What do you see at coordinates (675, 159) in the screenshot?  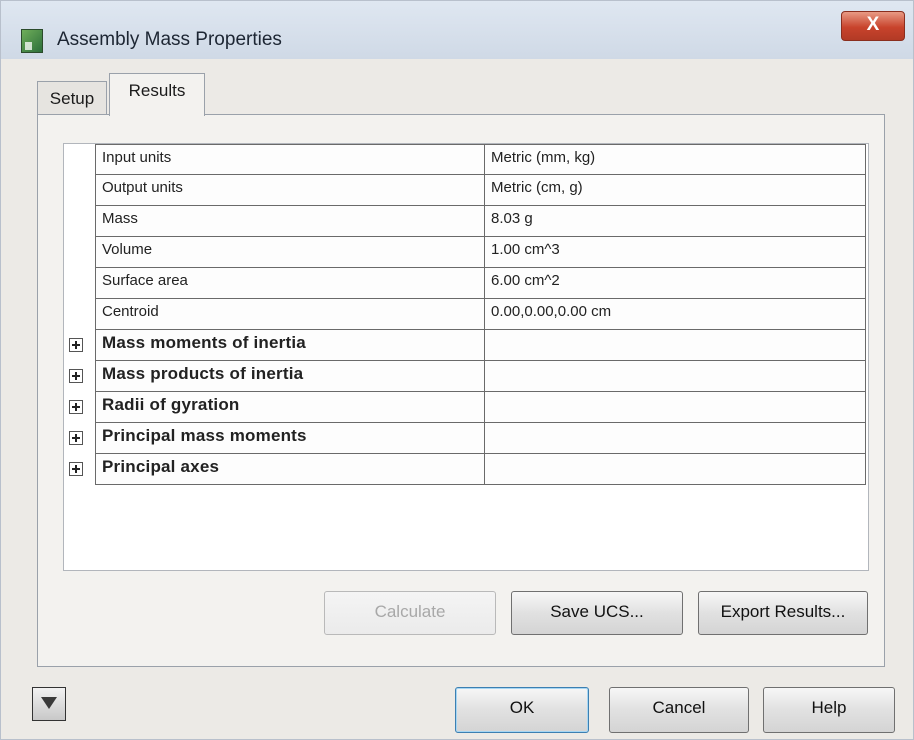 I see `property-value: Metric (mm, kg)` at bounding box center [675, 159].